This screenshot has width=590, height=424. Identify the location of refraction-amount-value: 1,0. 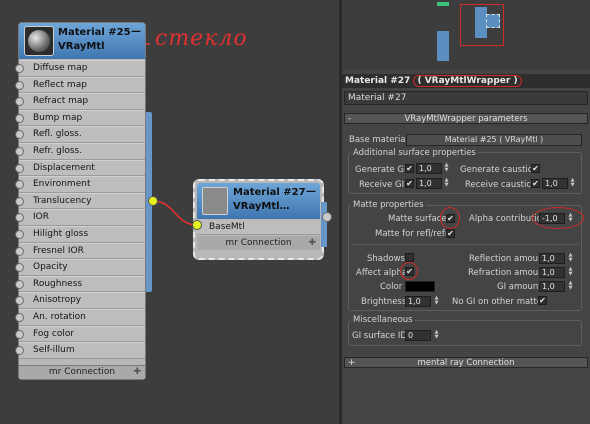
(552, 272).